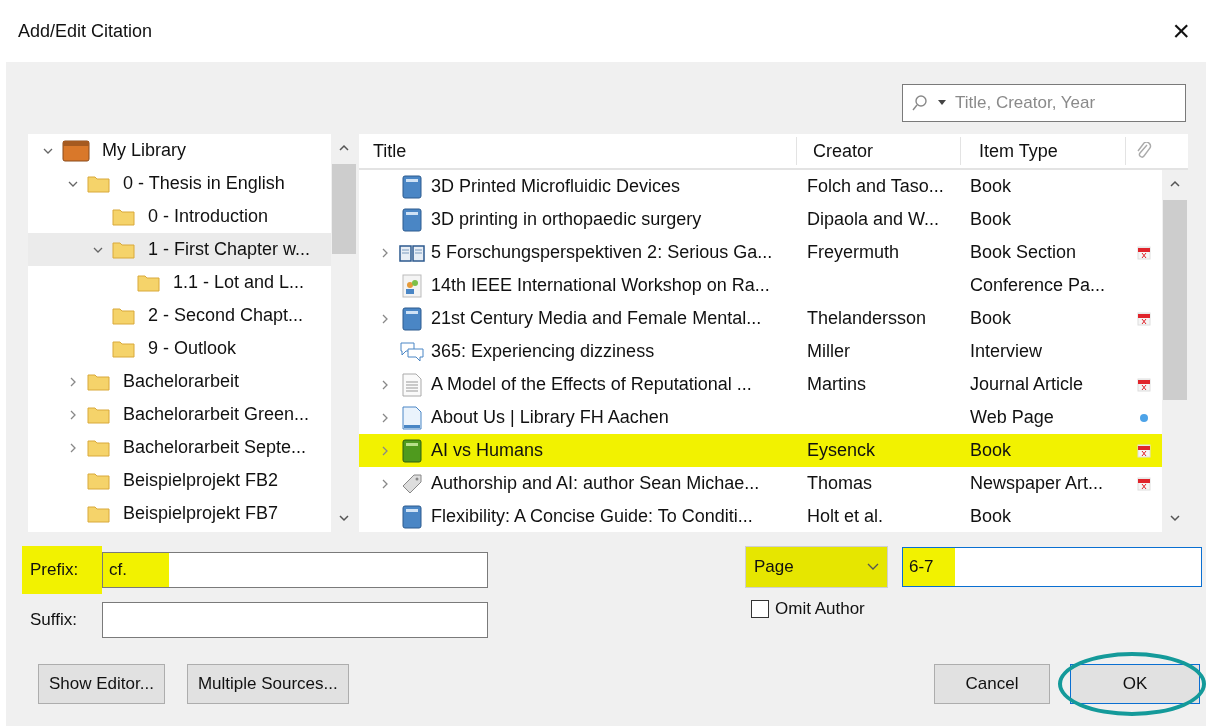  I want to click on tree-item: 0 - Introduction, so click(179, 216).